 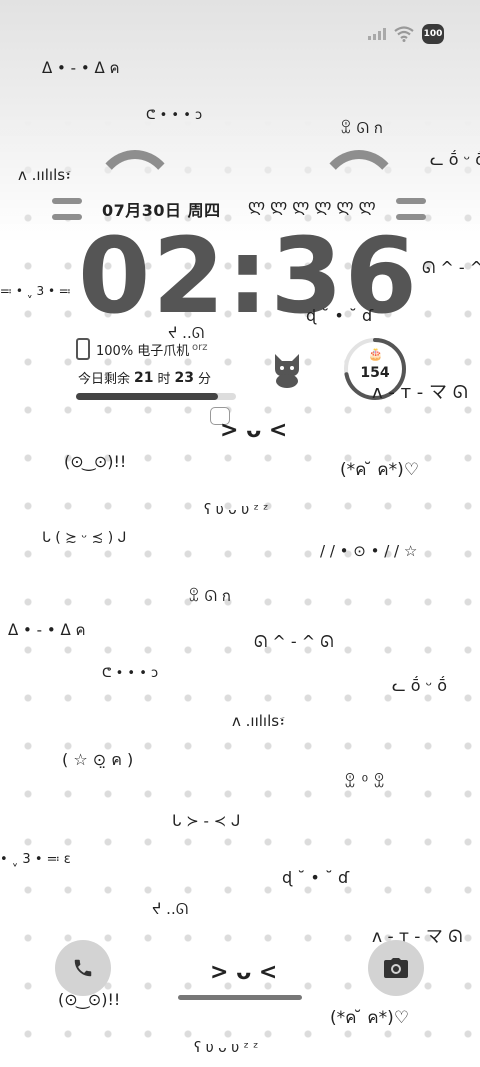 What do you see at coordinates (365, 781) in the screenshot?
I see `kaomoji: ꀾ ⁰ ꀾ` at bounding box center [365, 781].